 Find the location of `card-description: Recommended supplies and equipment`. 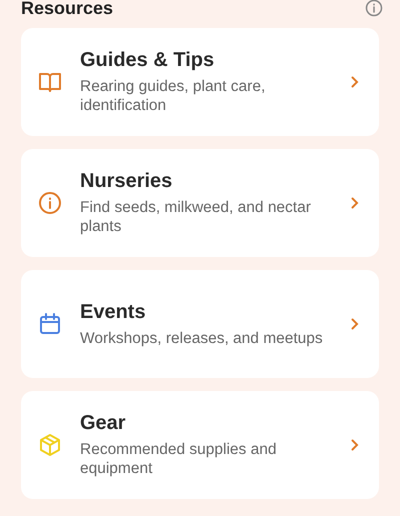

card-description: Recommended supplies and equipment is located at coordinates (179, 459).